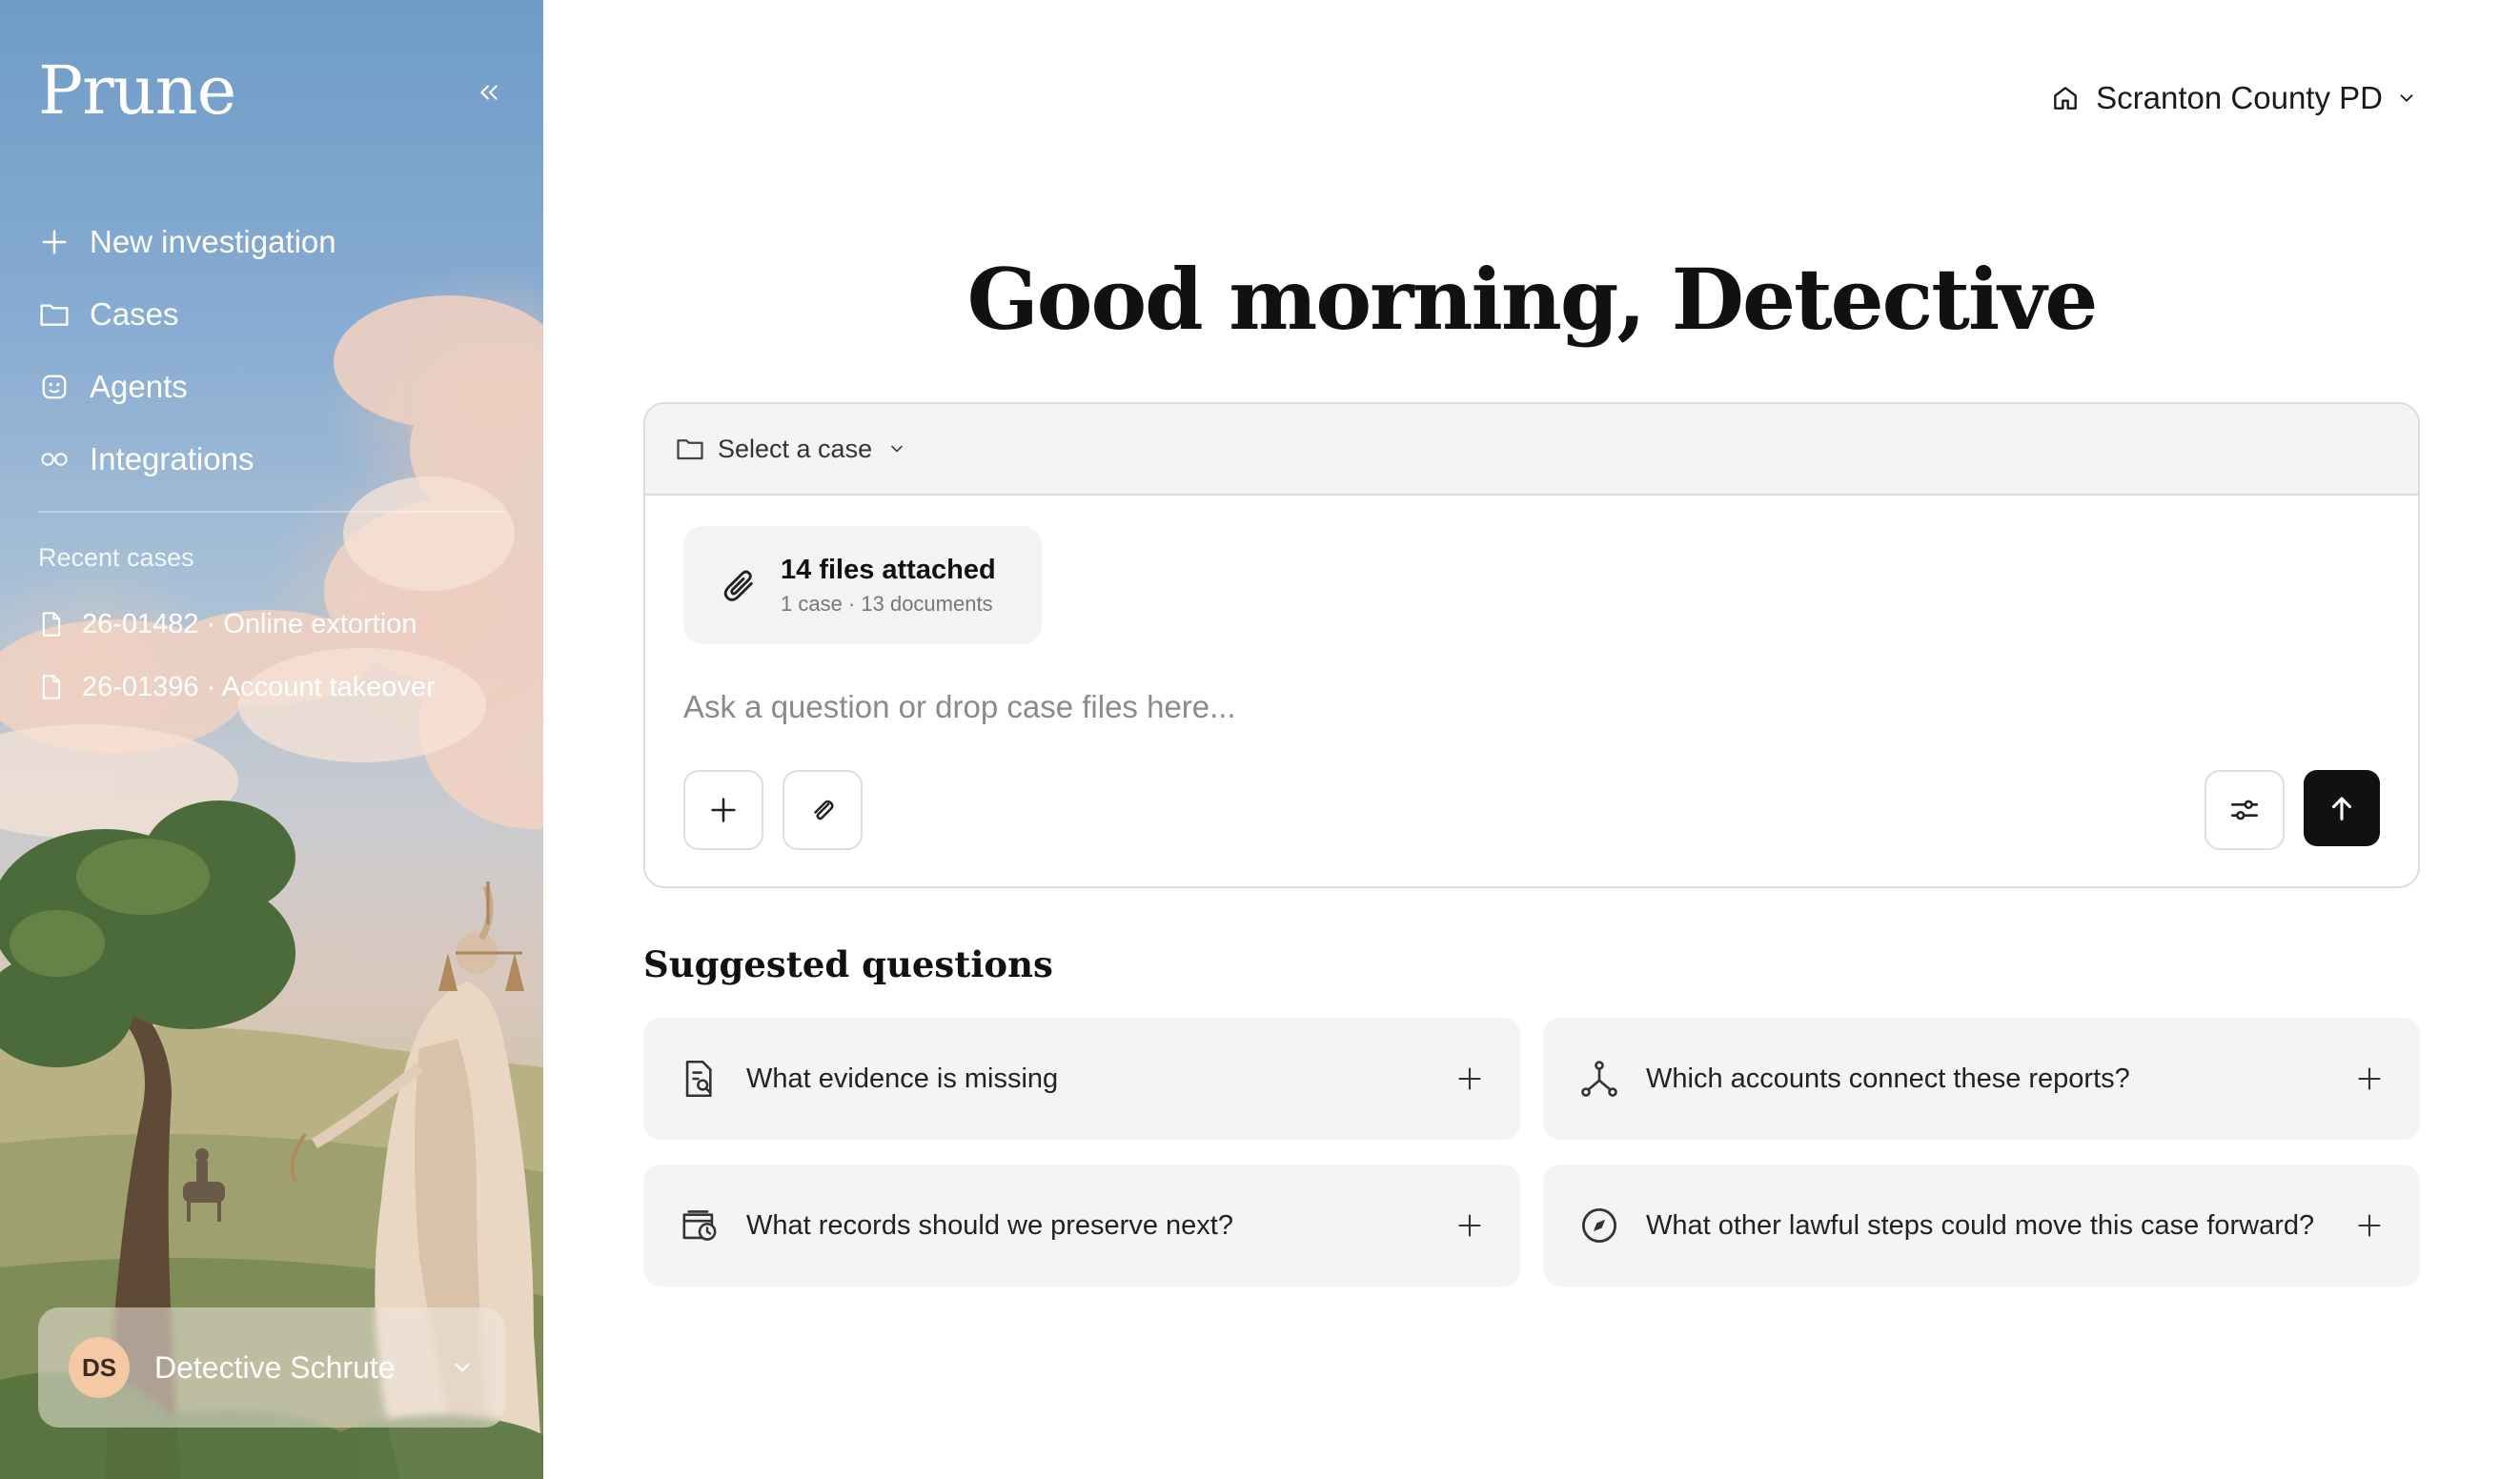 The width and height of the screenshot is (2520, 1479). What do you see at coordinates (139, 386) in the screenshot?
I see `sidebar-item-label: Agents` at bounding box center [139, 386].